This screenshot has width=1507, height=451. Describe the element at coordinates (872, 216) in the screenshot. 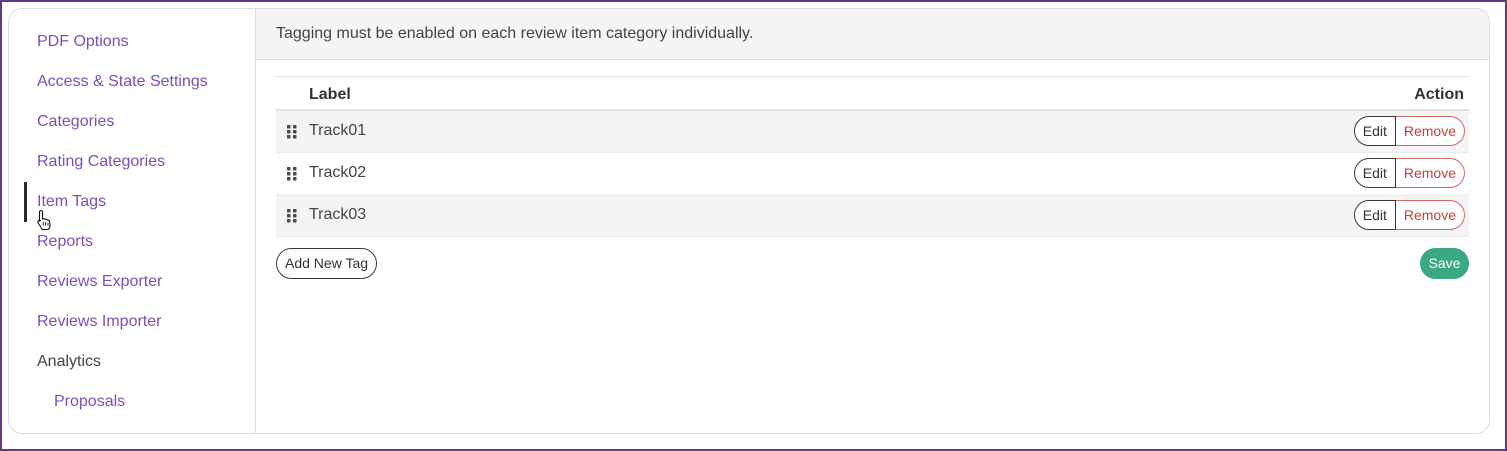

I see `table-row: Track03 Edit Remove` at that location.